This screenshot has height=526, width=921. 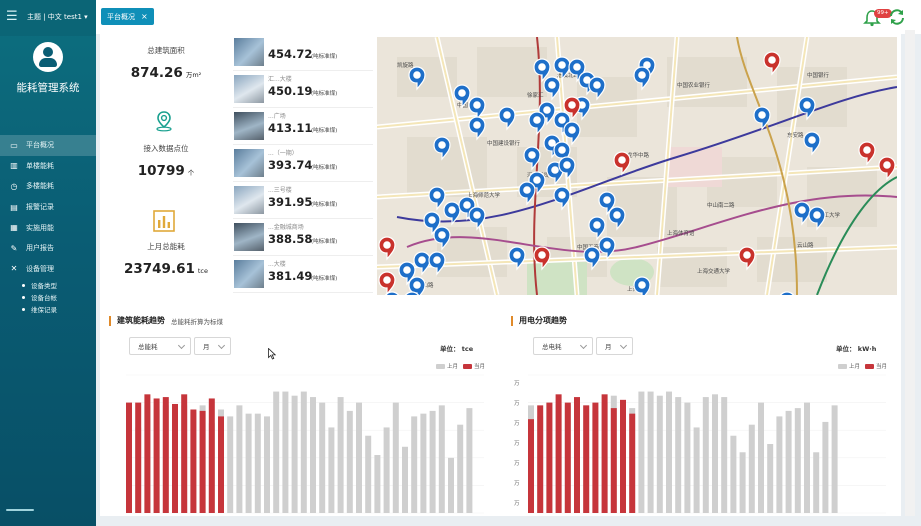 What do you see at coordinates (792, 259) in the screenshot?
I see `map-block` at bounding box center [792, 259].